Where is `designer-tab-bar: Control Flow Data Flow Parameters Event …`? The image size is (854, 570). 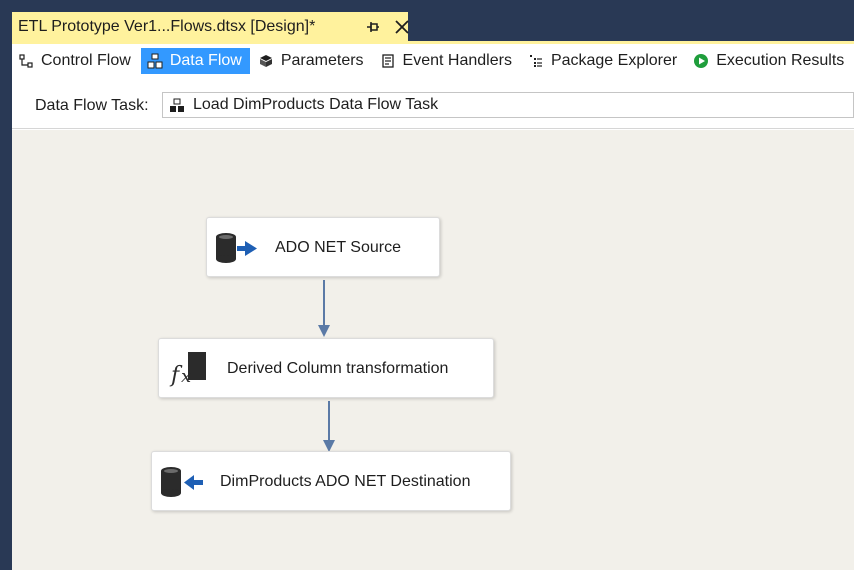
designer-tab-bar: Control Flow Data Flow Parameters Event … is located at coordinates (433, 61).